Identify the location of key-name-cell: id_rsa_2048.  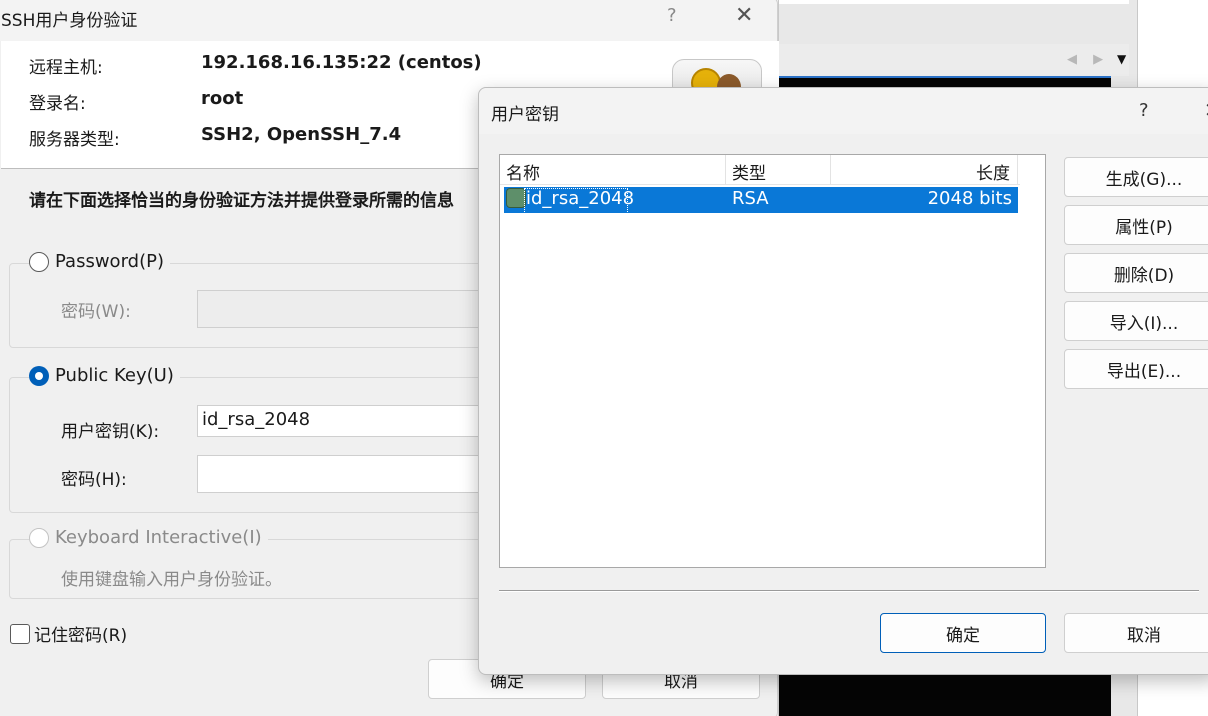
(580, 198).